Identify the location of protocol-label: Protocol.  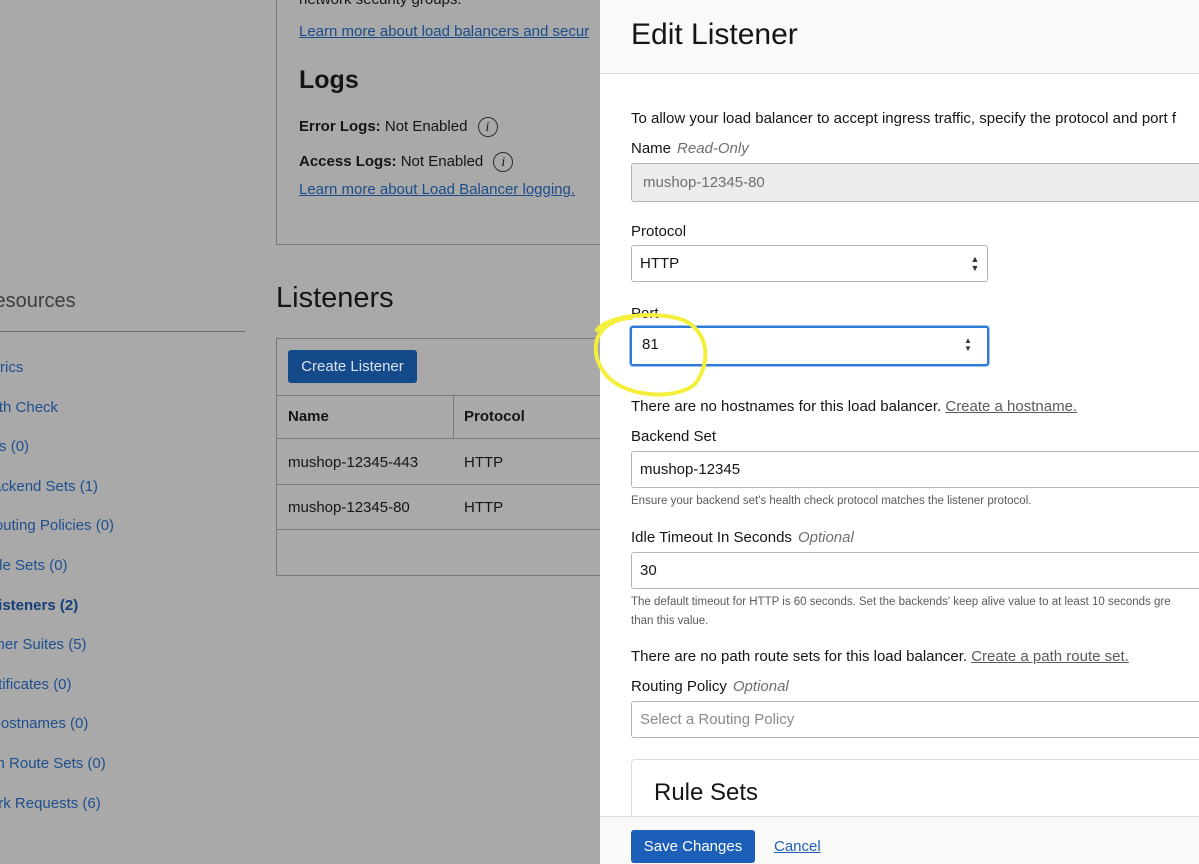
(659, 231).